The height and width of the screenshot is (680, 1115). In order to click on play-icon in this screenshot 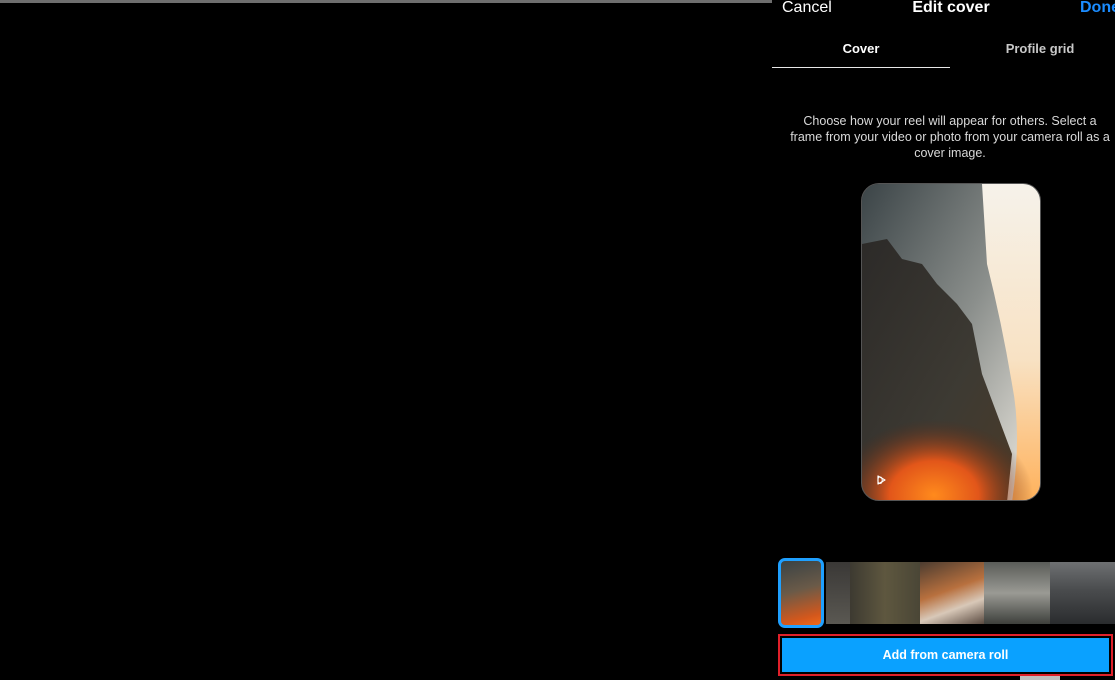, I will do `click(881, 480)`.